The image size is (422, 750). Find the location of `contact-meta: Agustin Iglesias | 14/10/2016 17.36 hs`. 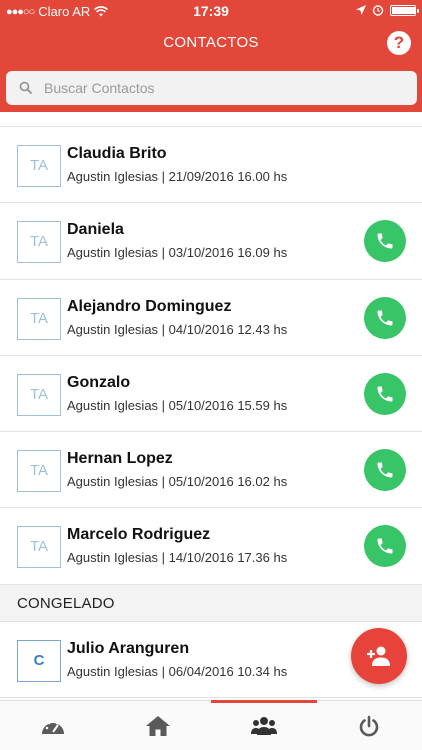

contact-meta: Agustin Iglesias | 14/10/2016 17.36 hs is located at coordinates (177, 558).